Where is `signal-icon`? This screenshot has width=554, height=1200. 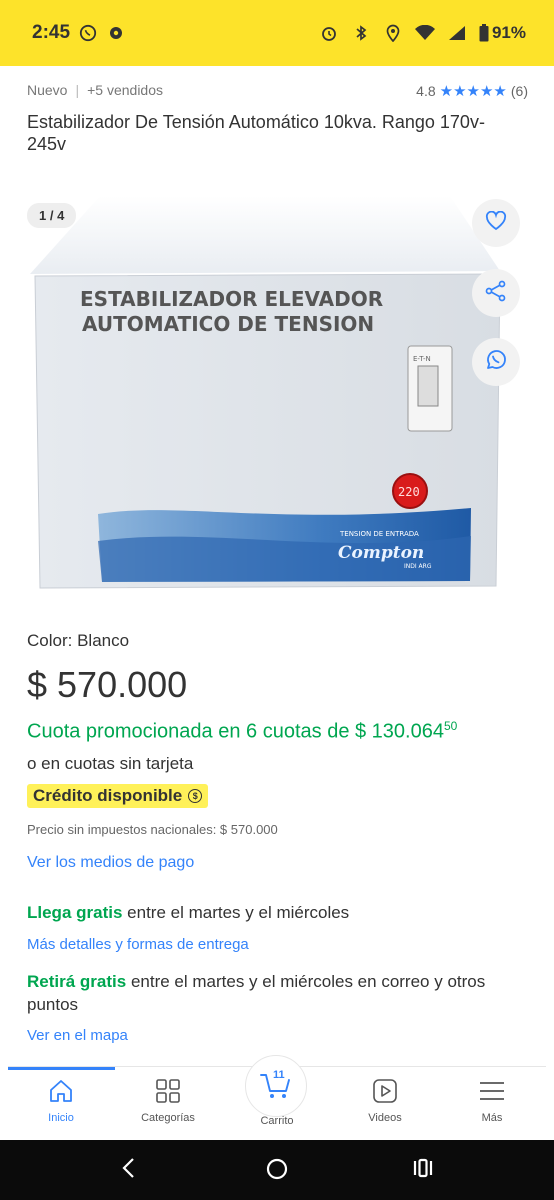 signal-icon is located at coordinates (457, 33).